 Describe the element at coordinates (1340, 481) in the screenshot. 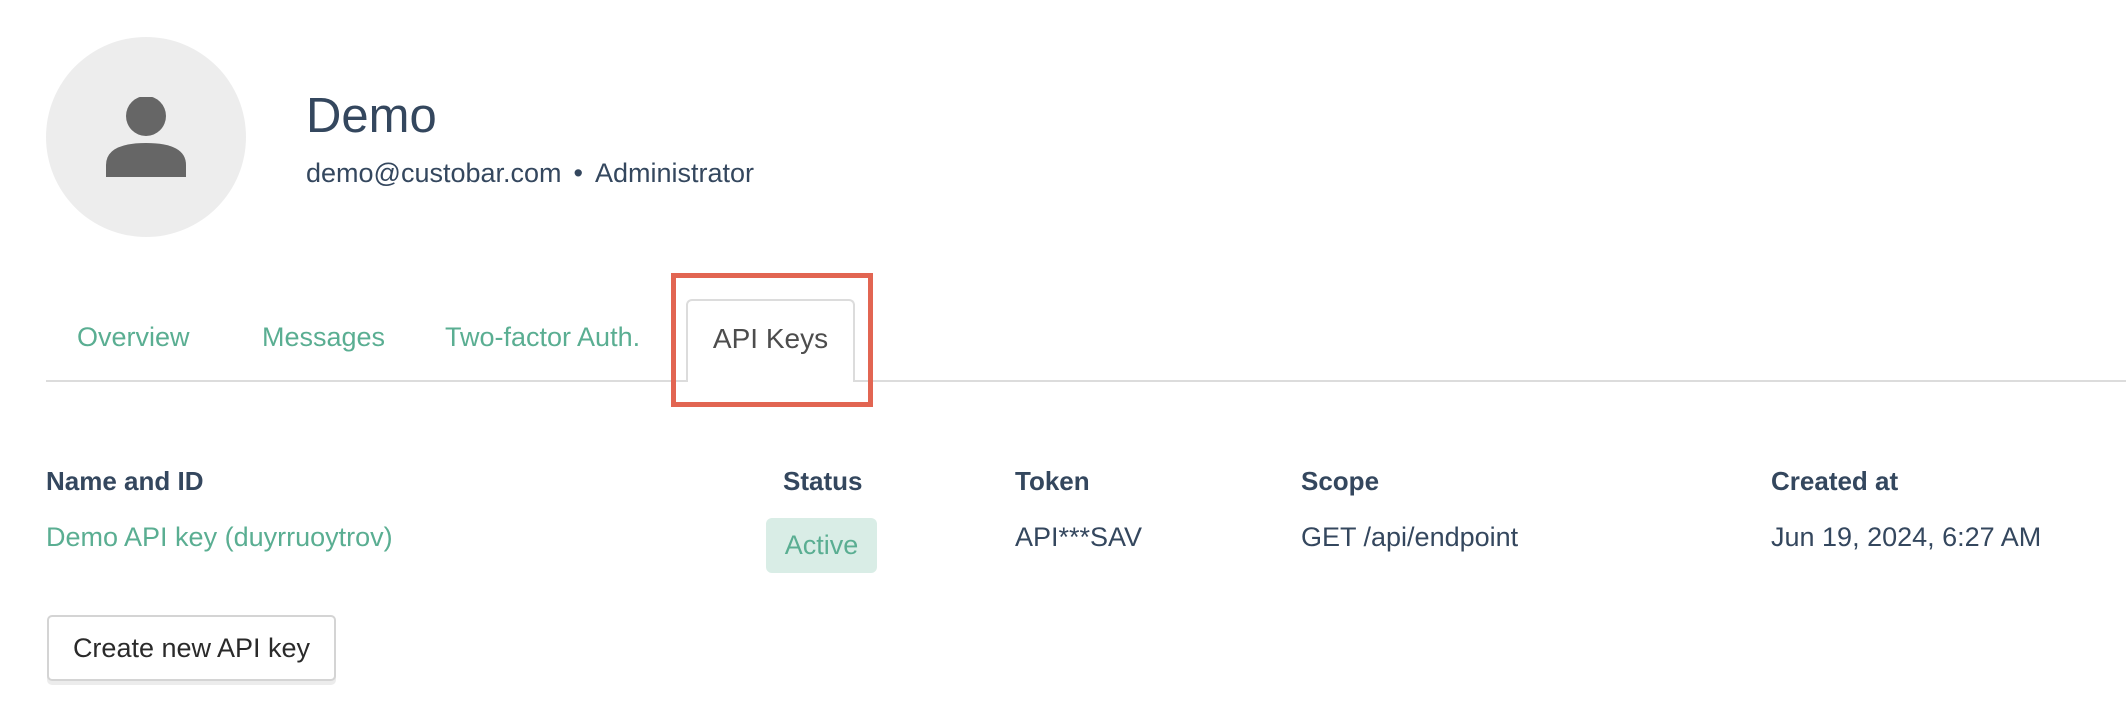

I see `column-header-scope: Scope` at that location.